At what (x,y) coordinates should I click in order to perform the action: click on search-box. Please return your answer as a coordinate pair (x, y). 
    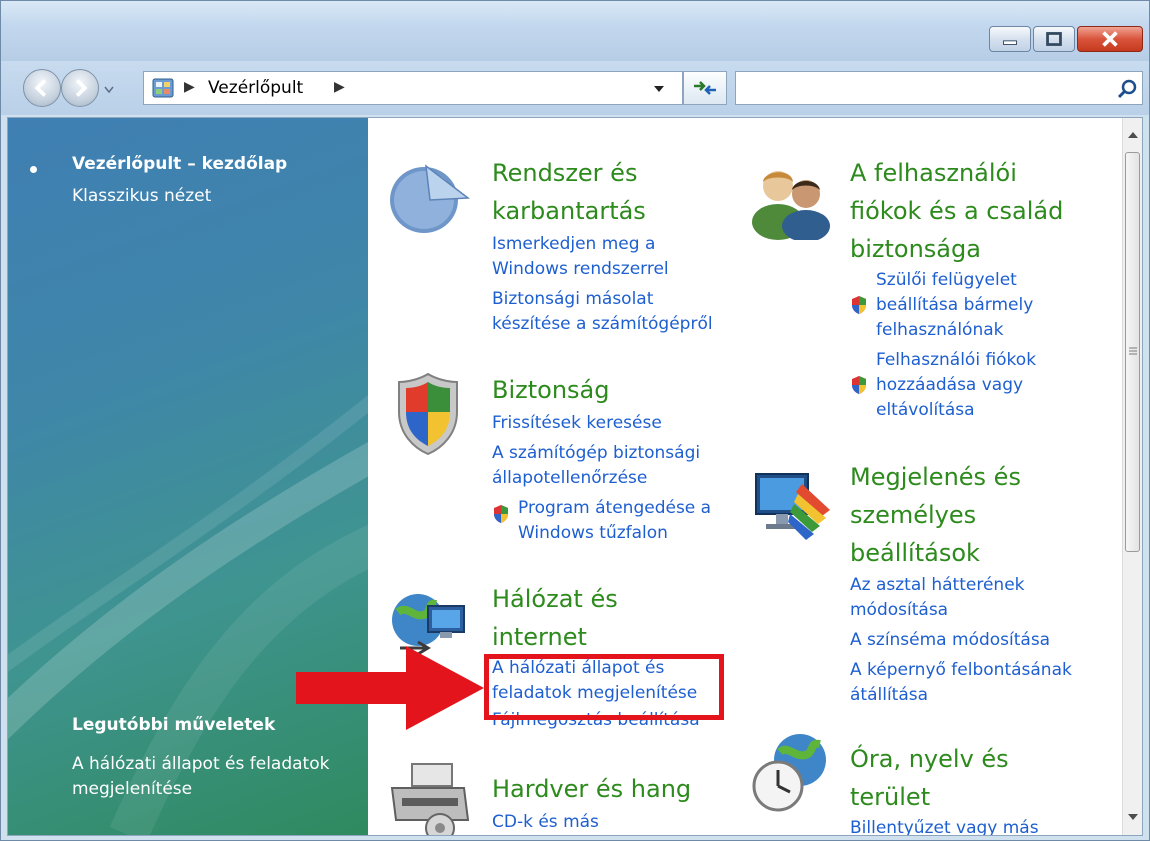
    Looking at the image, I should click on (939, 88).